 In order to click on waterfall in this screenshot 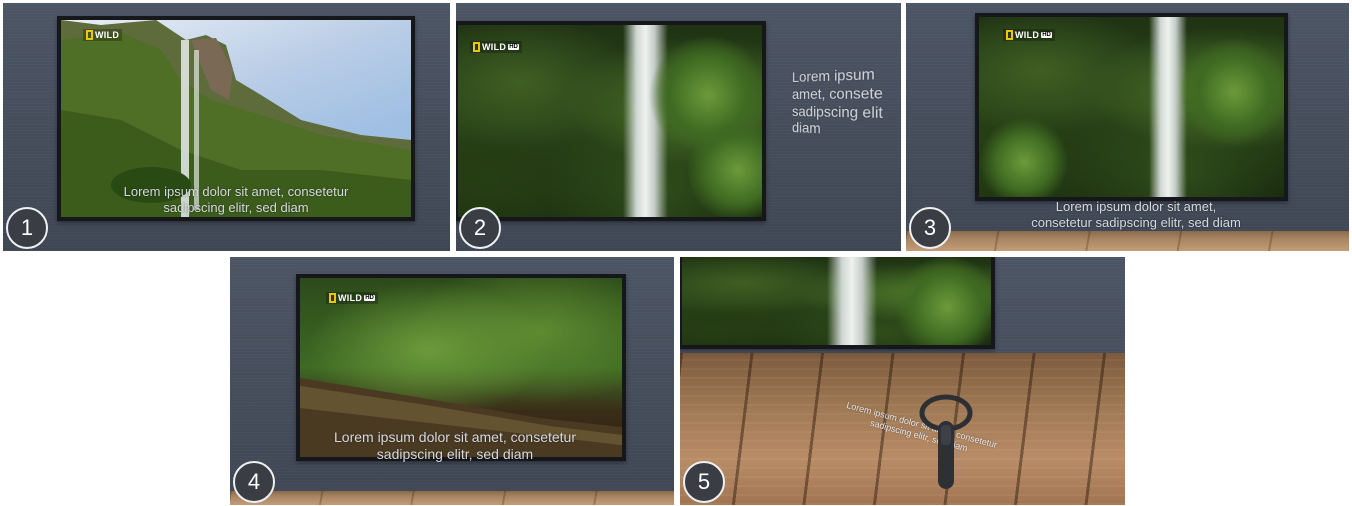, I will do `click(852, 301)`.